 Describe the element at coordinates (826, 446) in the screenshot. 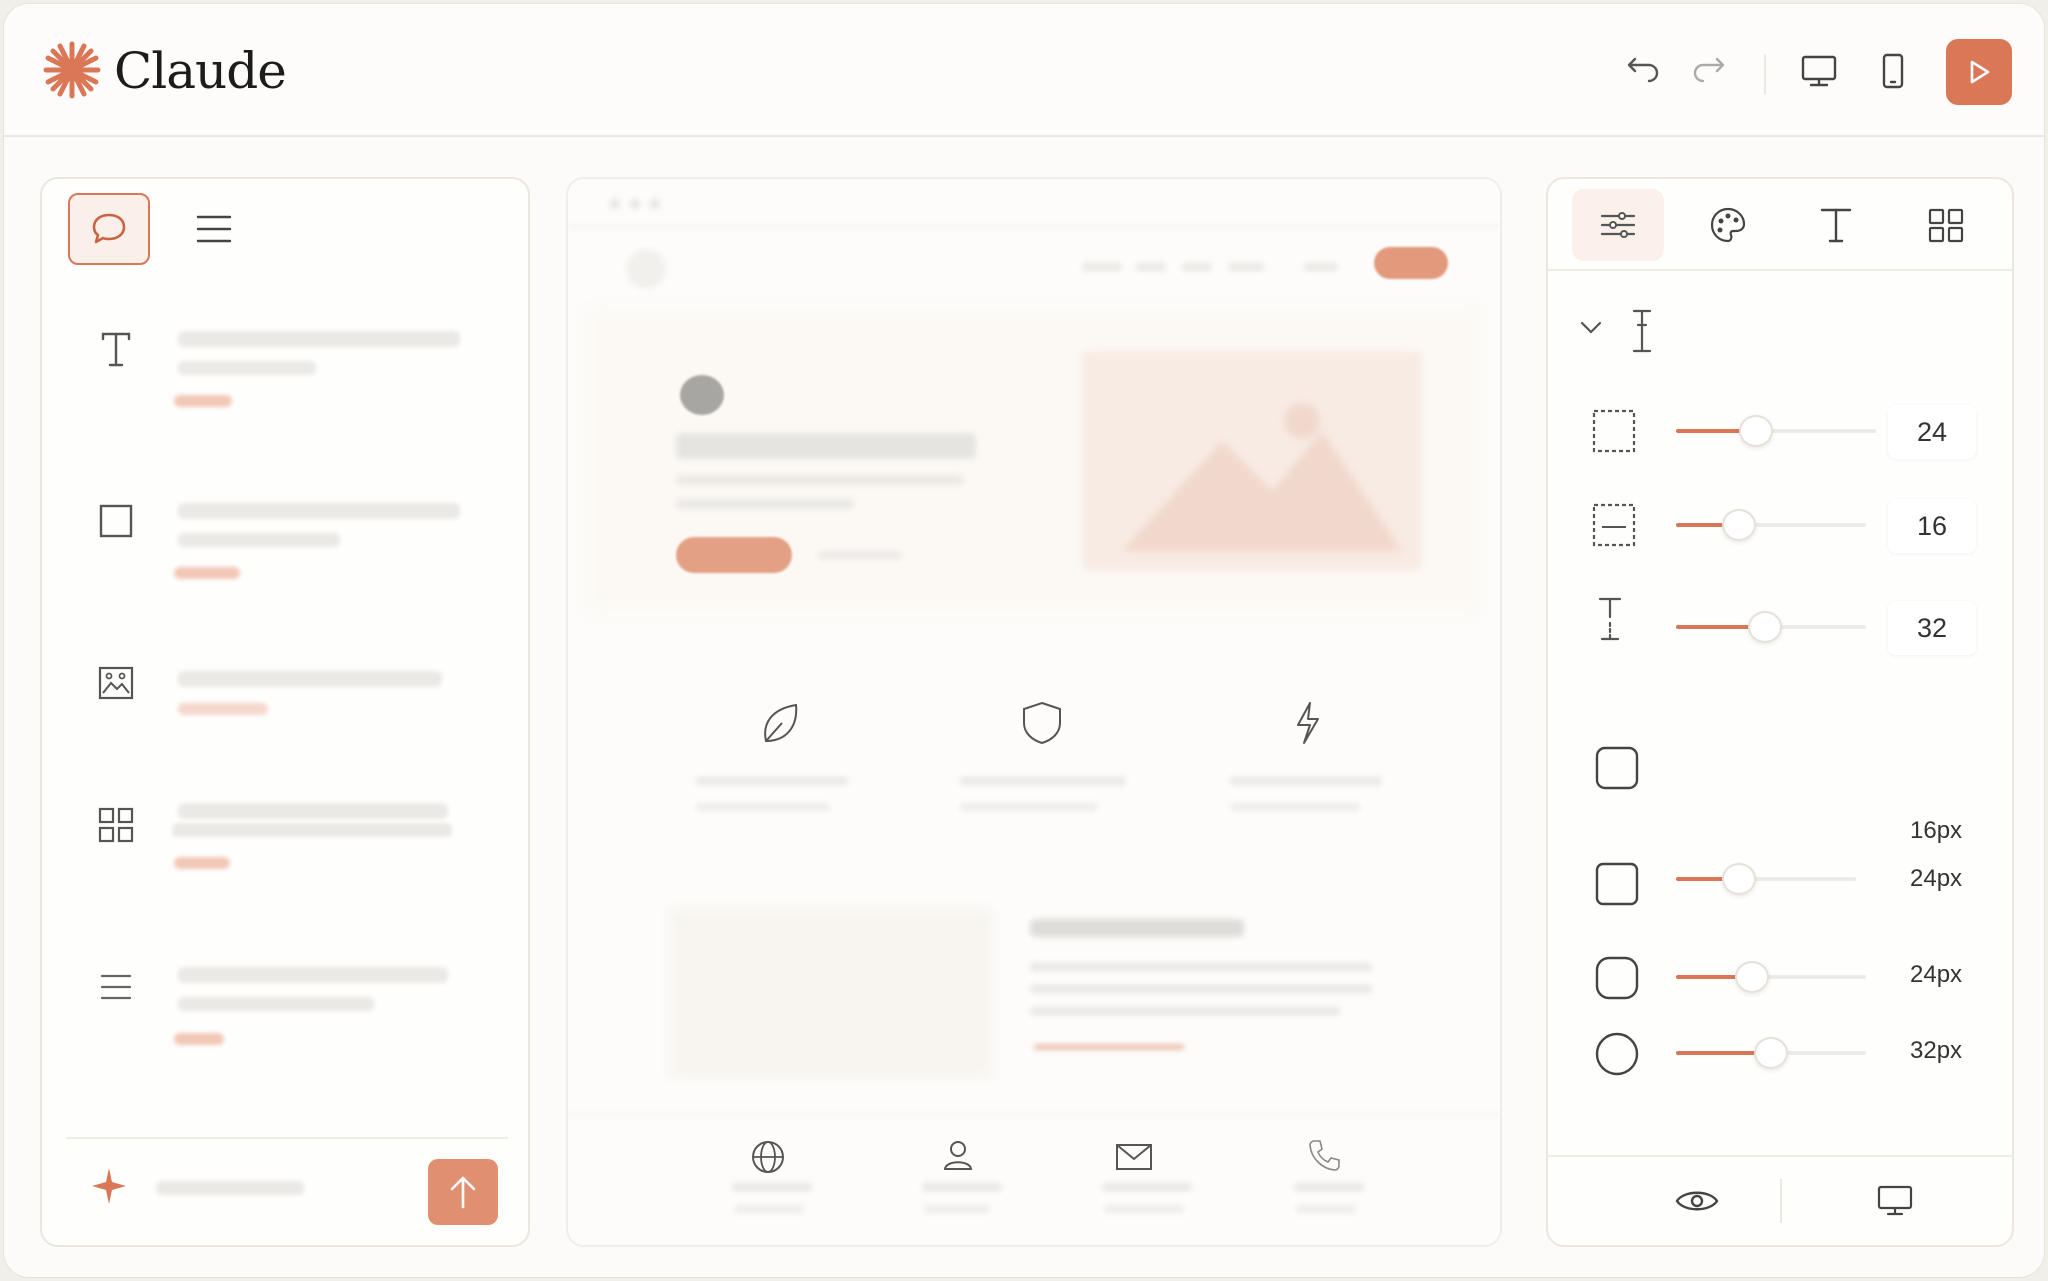

I see `preview-hero-title` at that location.